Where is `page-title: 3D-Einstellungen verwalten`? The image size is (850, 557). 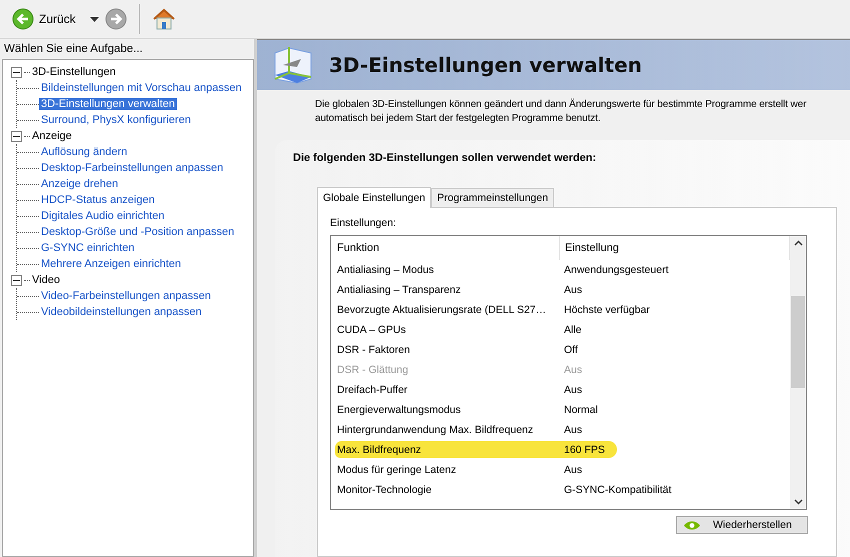 page-title: 3D-Einstellungen verwalten is located at coordinates (485, 65).